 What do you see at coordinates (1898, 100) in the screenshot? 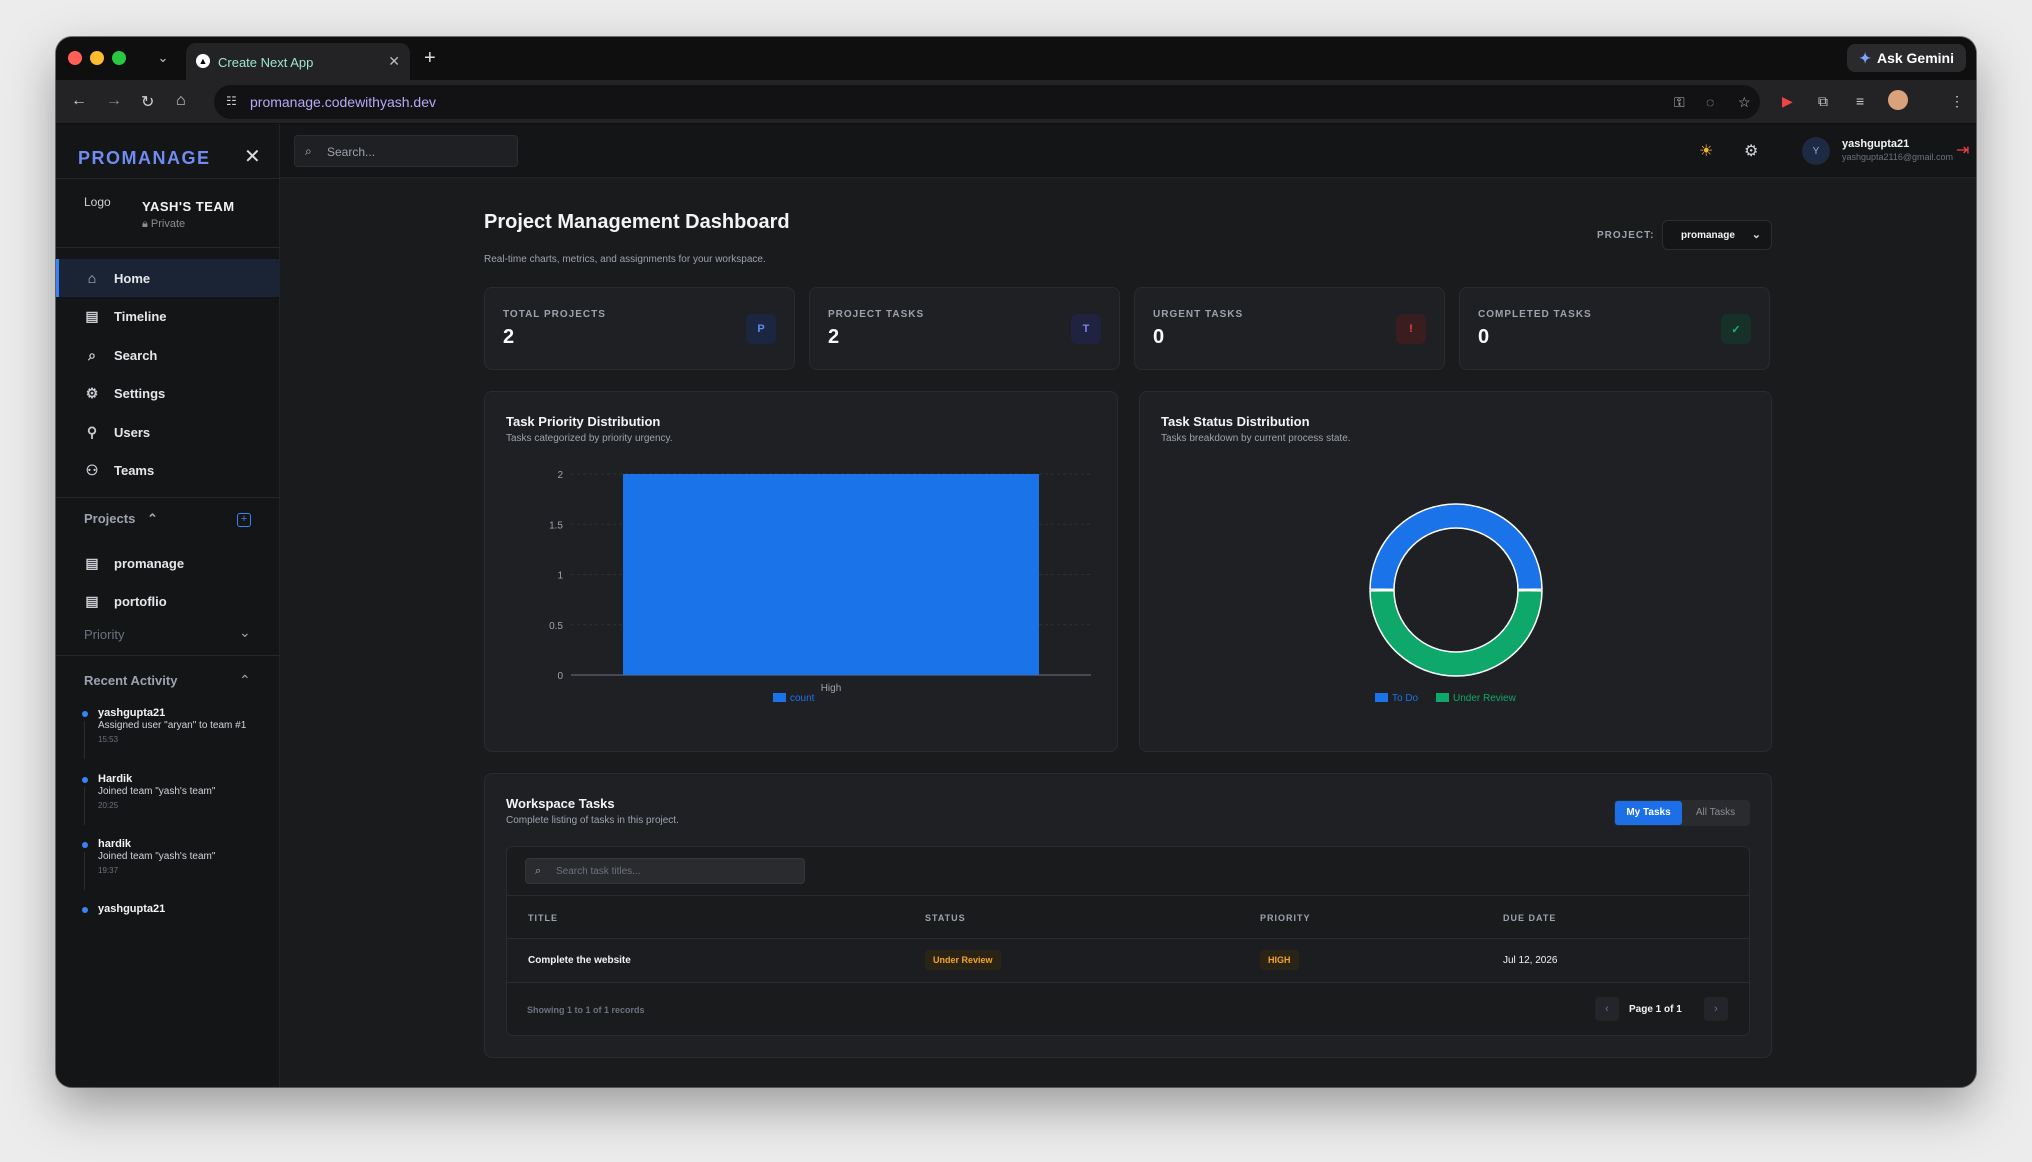
I see `profile-avatar-icon` at bounding box center [1898, 100].